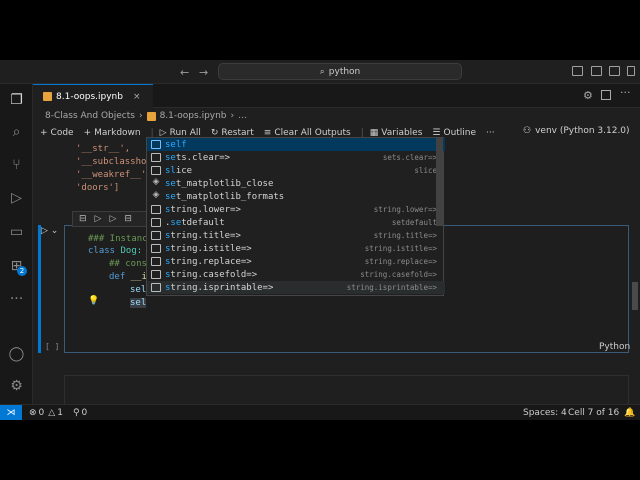 The image size is (640, 480). What do you see at coordinates (184, 72) in the screenshot?
I see `back-arrow-icon: ←` at bounding box center [184, 72].